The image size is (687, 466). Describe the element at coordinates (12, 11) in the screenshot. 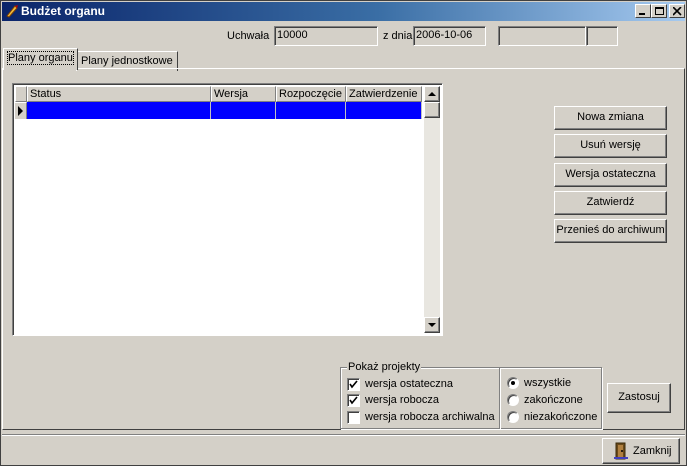

I see `app-icon` at that location.